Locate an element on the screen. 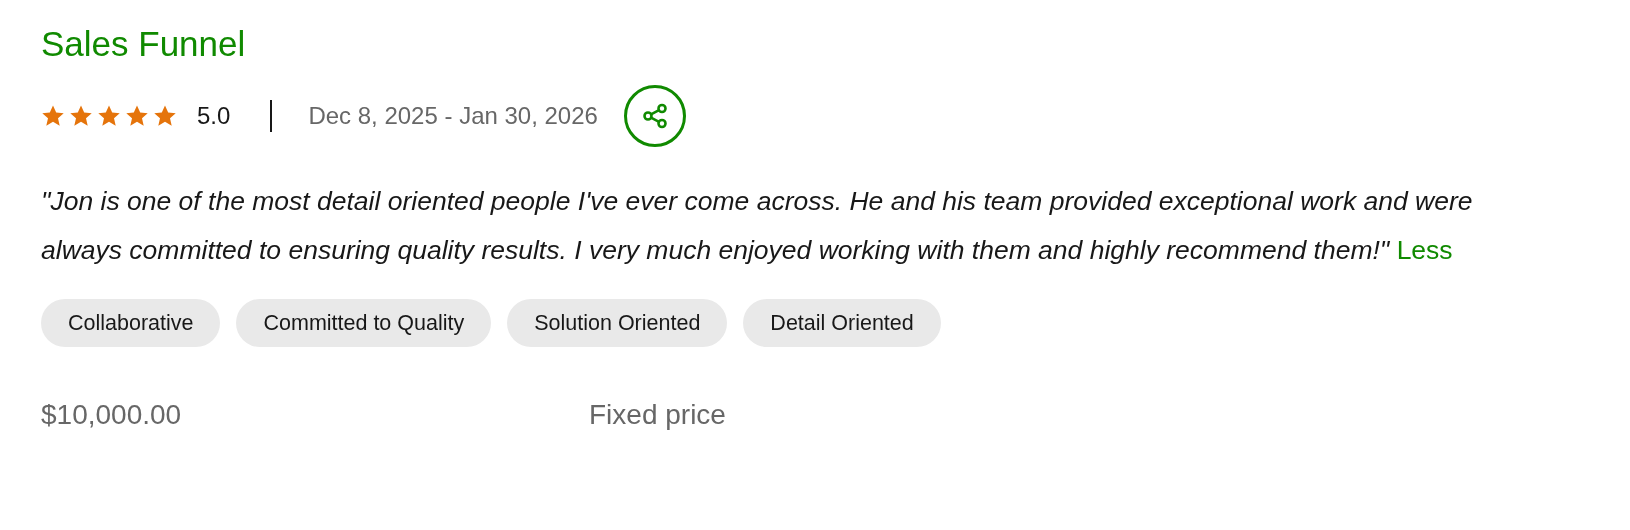  less-link: Less is located at coordinates (1424, 250).